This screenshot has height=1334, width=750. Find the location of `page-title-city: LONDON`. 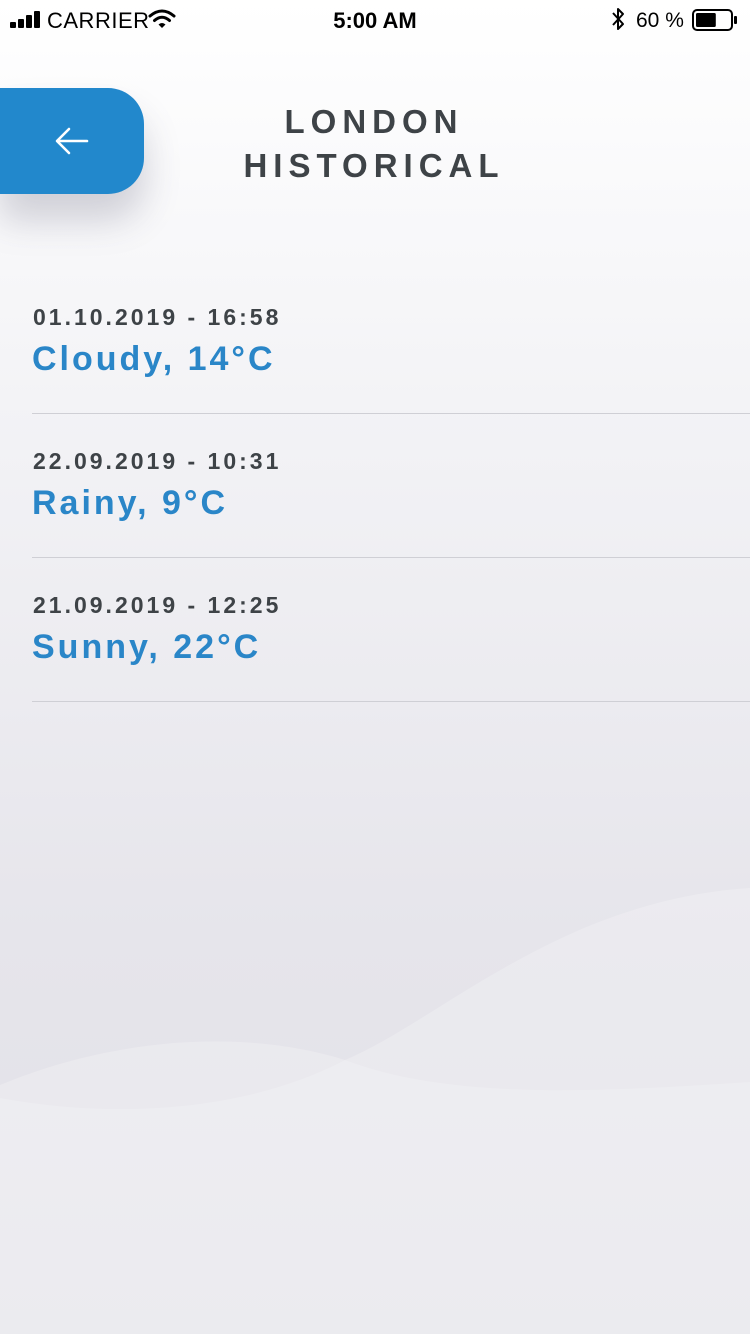

page-title-city: LONDON is located at coordinates (374, 121).